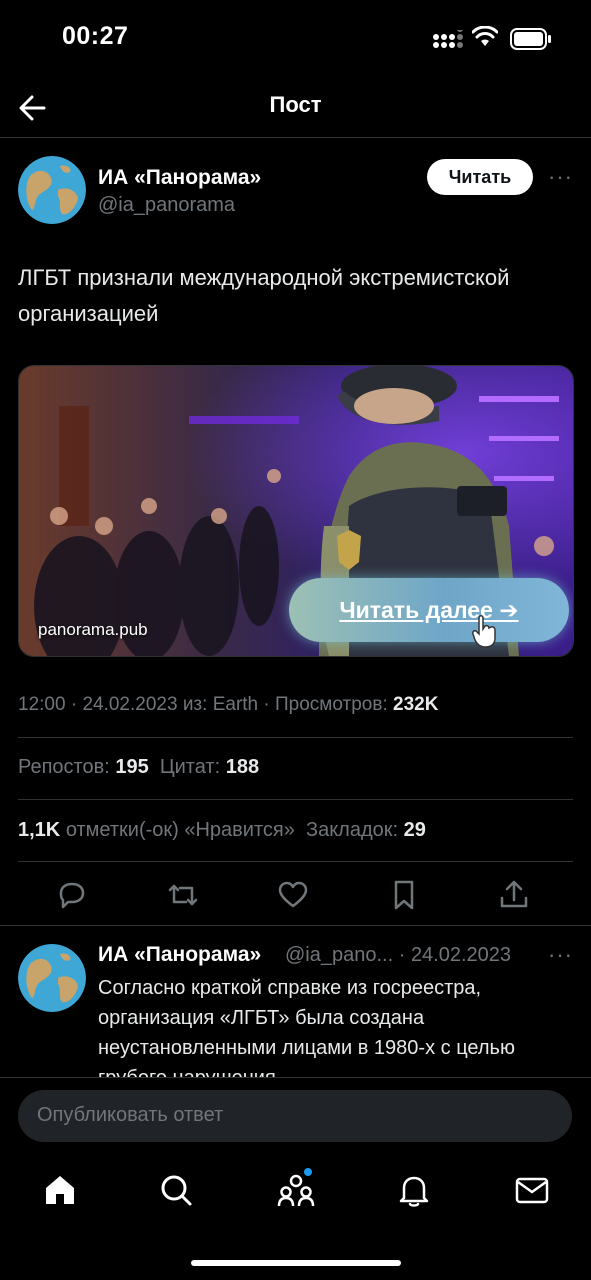  I want to click on page-title: Пост, so click(295, 104).